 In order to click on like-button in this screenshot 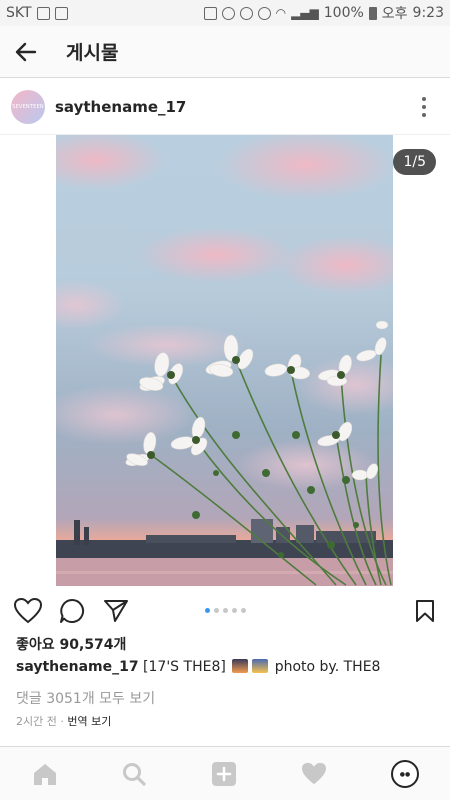, I will do `click(28, 611)`.